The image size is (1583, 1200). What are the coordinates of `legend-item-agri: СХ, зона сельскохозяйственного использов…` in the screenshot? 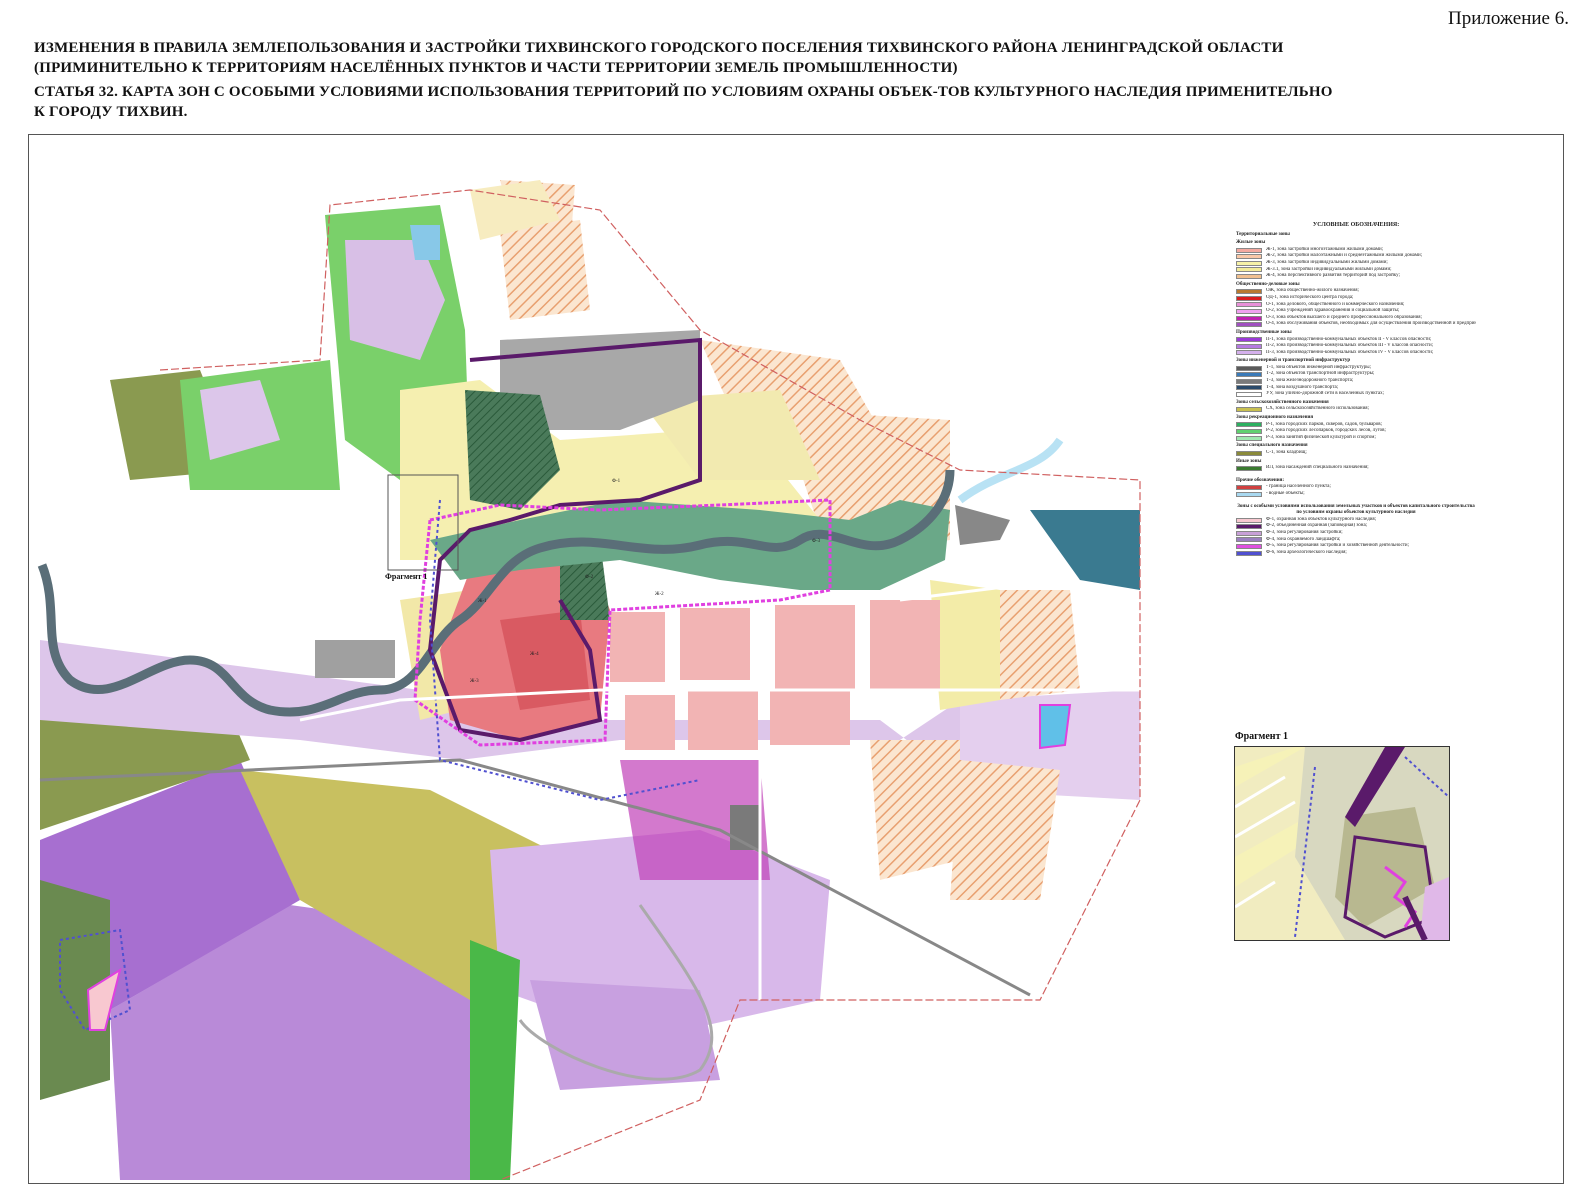 It's located at (1356, 409).